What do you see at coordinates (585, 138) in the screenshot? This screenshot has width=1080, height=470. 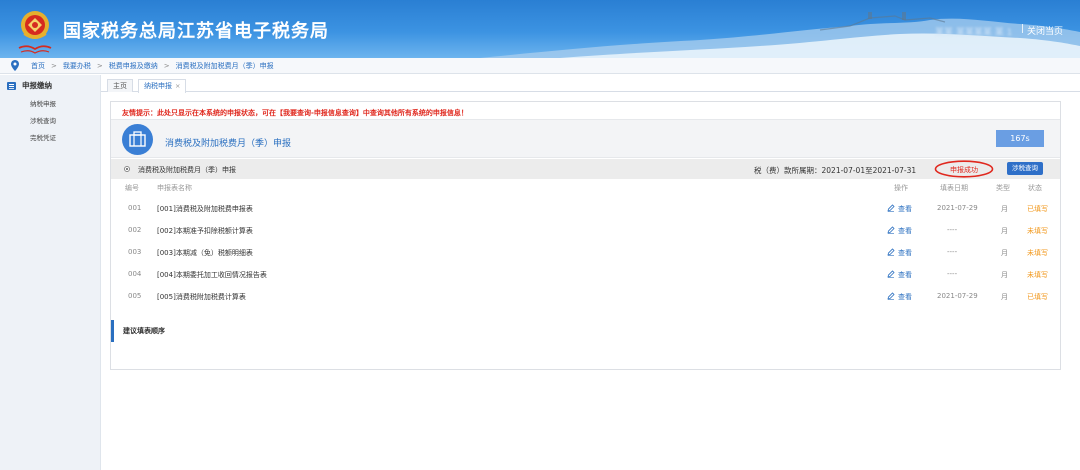 I see `form-header: 消费税及附加税费月（季）申报 167s` at bounding box center [585, 138].